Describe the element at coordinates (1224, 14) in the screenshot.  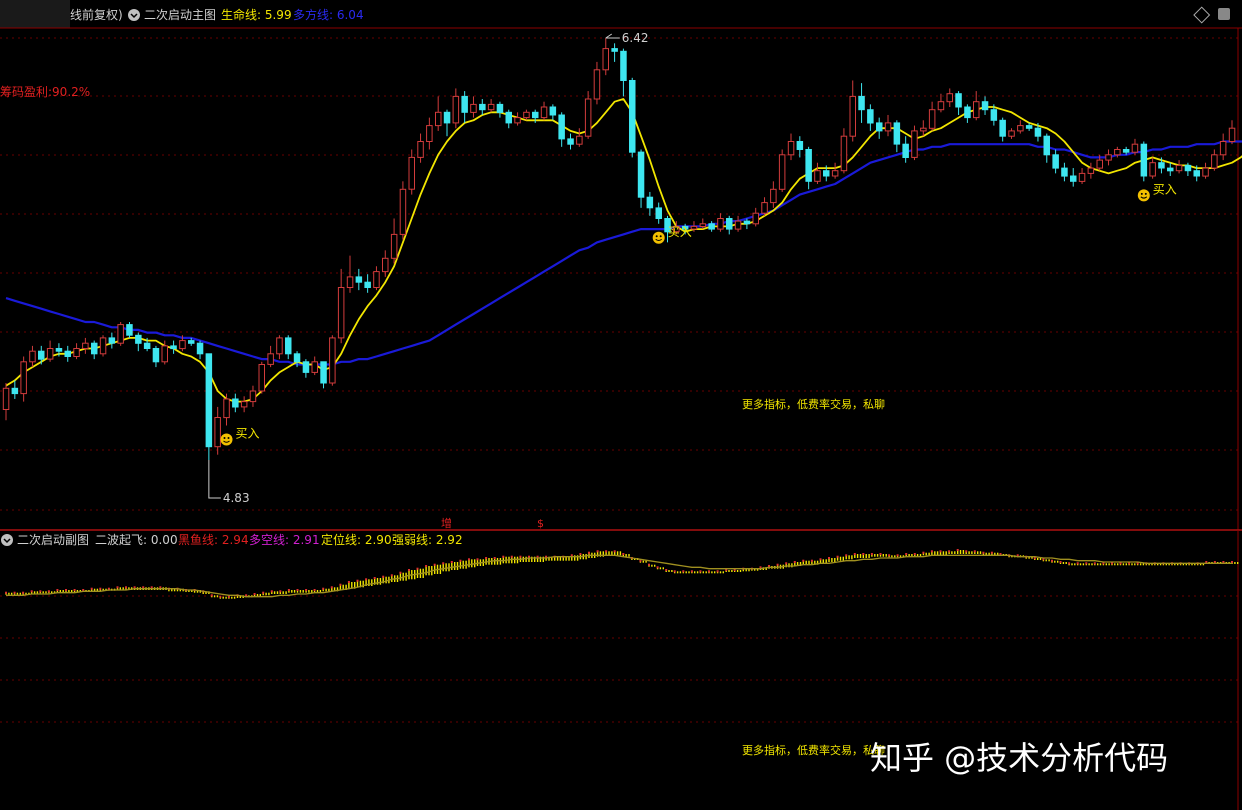
I see `window-settings-icon` at that location.